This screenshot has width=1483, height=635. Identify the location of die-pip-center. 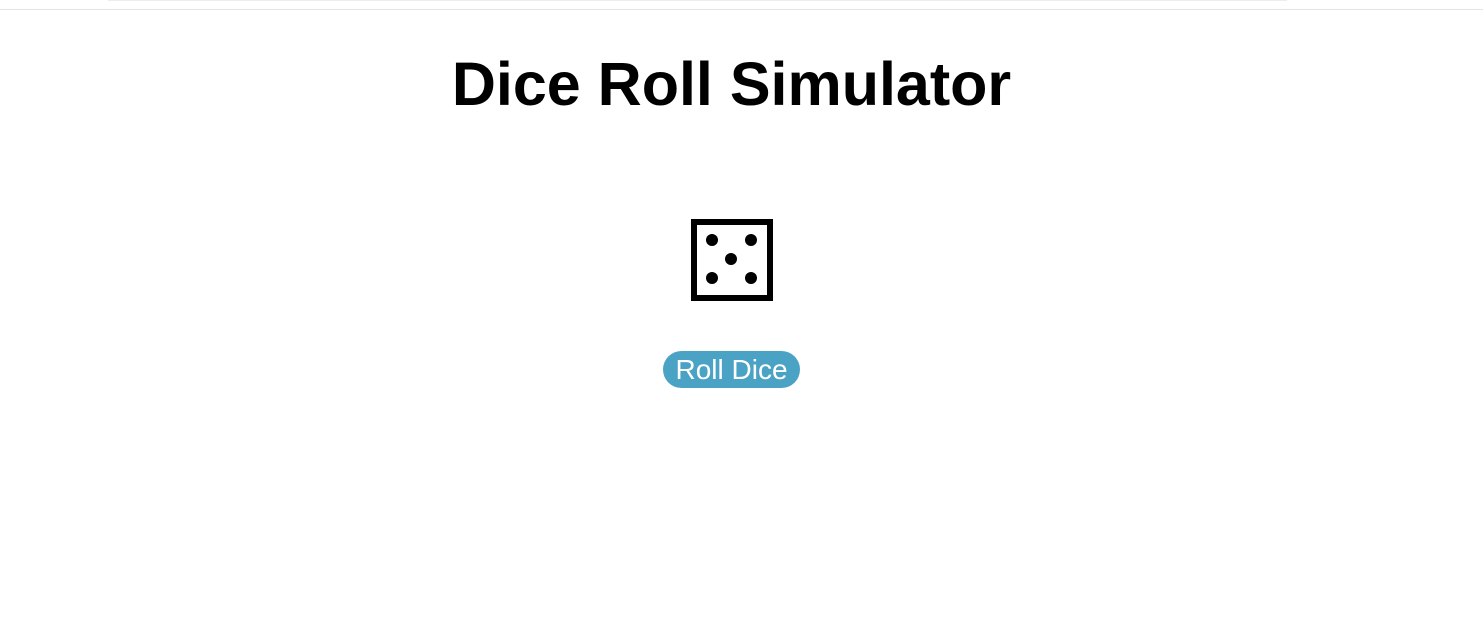
(731, 259).